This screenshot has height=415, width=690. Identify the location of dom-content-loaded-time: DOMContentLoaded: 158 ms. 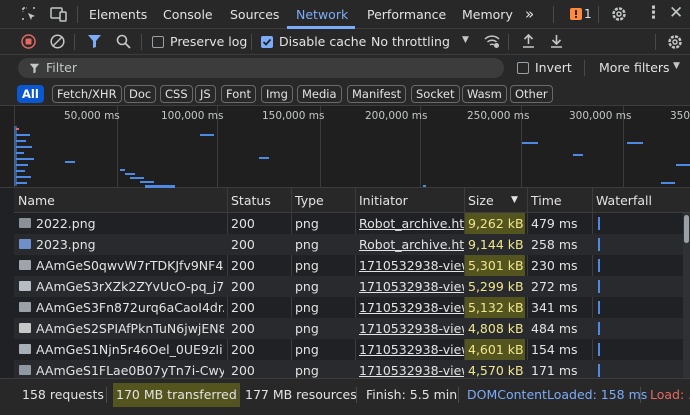
(557, 394).